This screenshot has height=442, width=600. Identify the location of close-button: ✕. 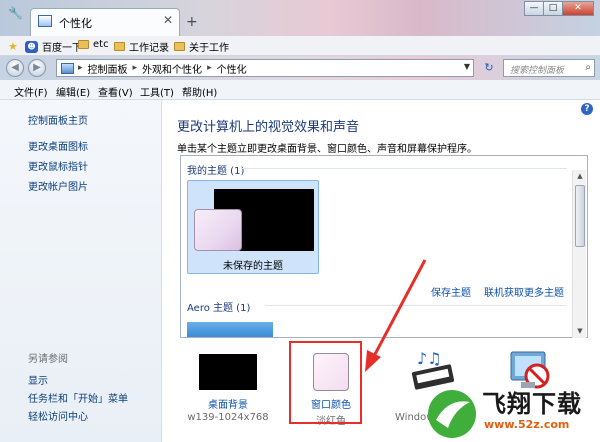
(578, 8).